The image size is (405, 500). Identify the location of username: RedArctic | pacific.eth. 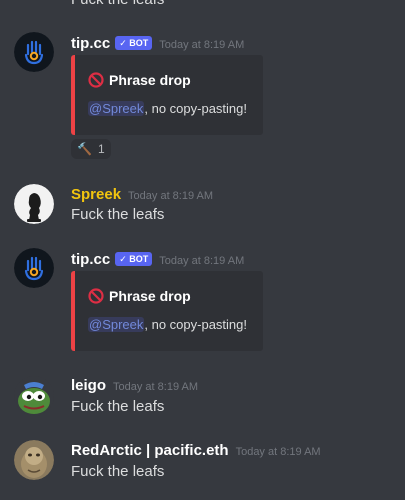
(150, 450).